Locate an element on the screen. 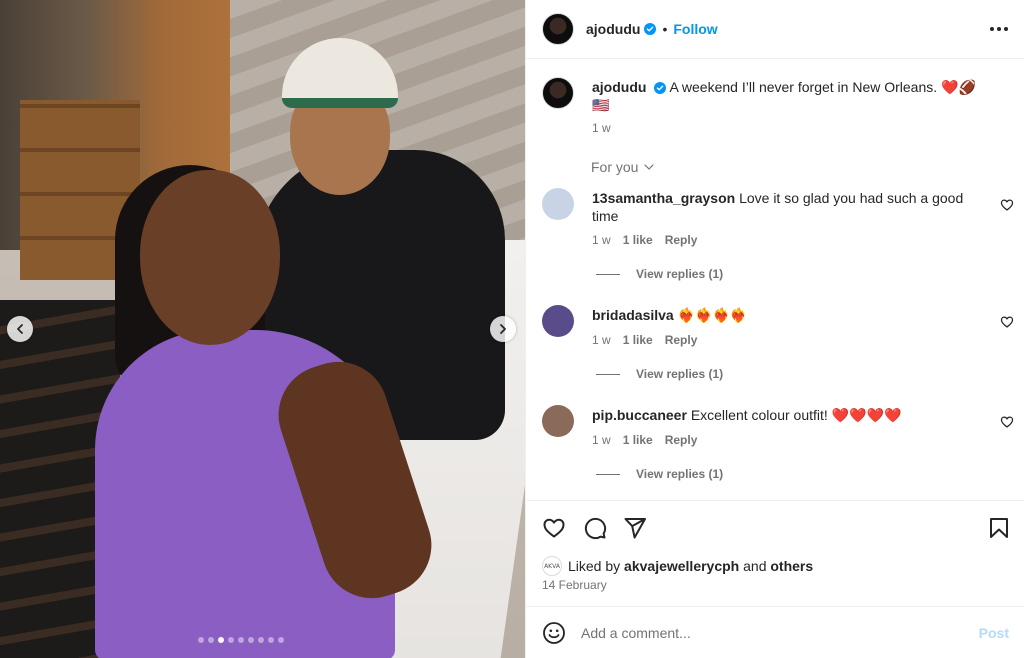 This screenshot has height=658, width=1024. liked-by-prefix: Liked by is located at coordinates (594, 566).